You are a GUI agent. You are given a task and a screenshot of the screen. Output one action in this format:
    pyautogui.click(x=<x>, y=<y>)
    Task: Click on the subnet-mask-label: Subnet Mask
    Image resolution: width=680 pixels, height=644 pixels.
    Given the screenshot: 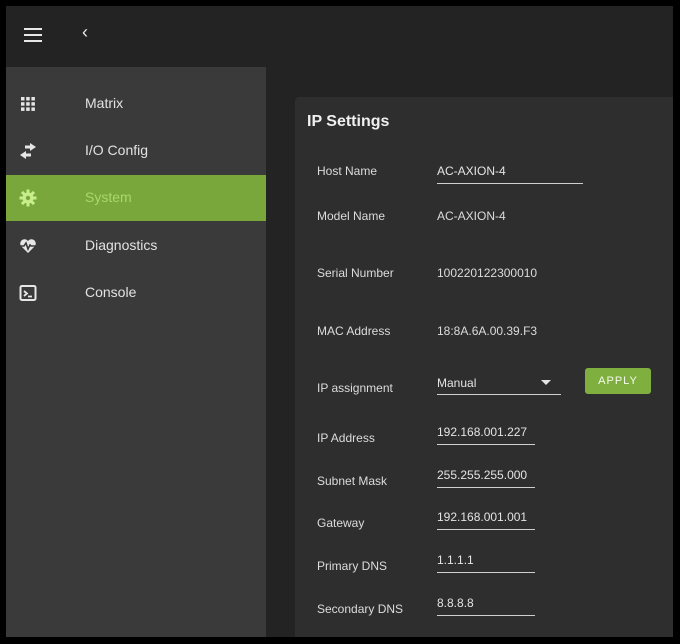 What is the action you would take?
    pyautogui.click(x=352, y=481)
    